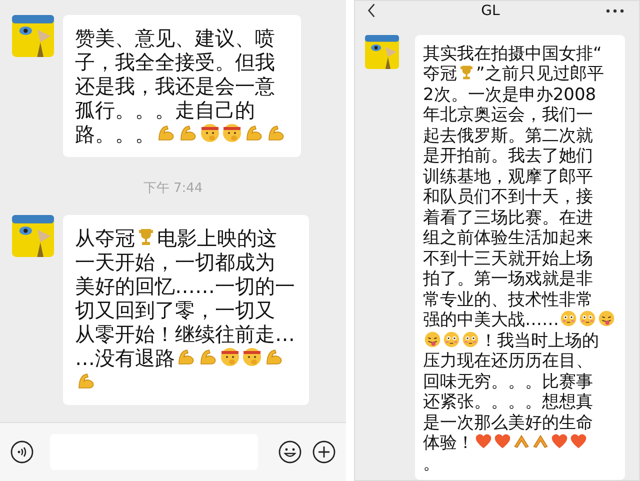 The image size is (640, 481). Describe the element at coordinates (371, 10) in the screenshot. I see `back-icon` at that location.